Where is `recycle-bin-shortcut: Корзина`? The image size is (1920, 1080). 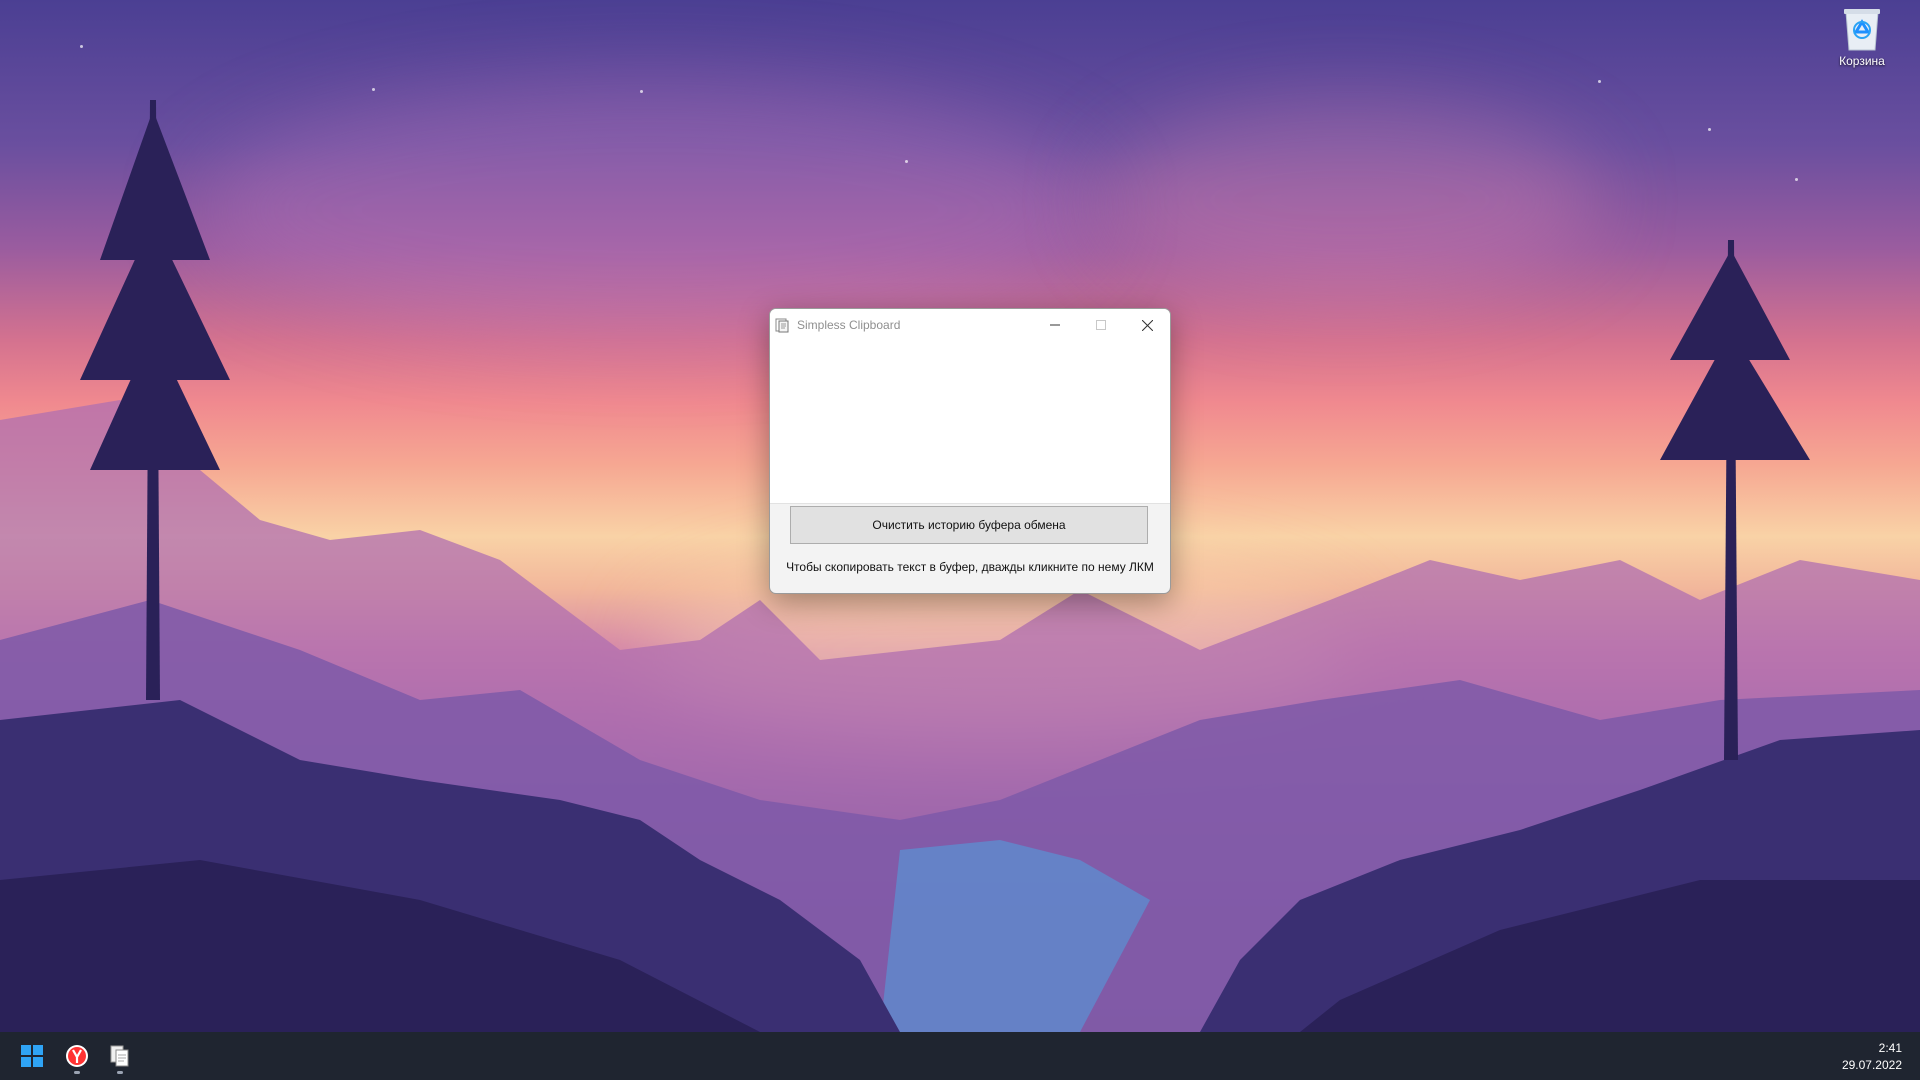
recycle-bin-shortcut: Корзина is located at coordinates (1862, 42).